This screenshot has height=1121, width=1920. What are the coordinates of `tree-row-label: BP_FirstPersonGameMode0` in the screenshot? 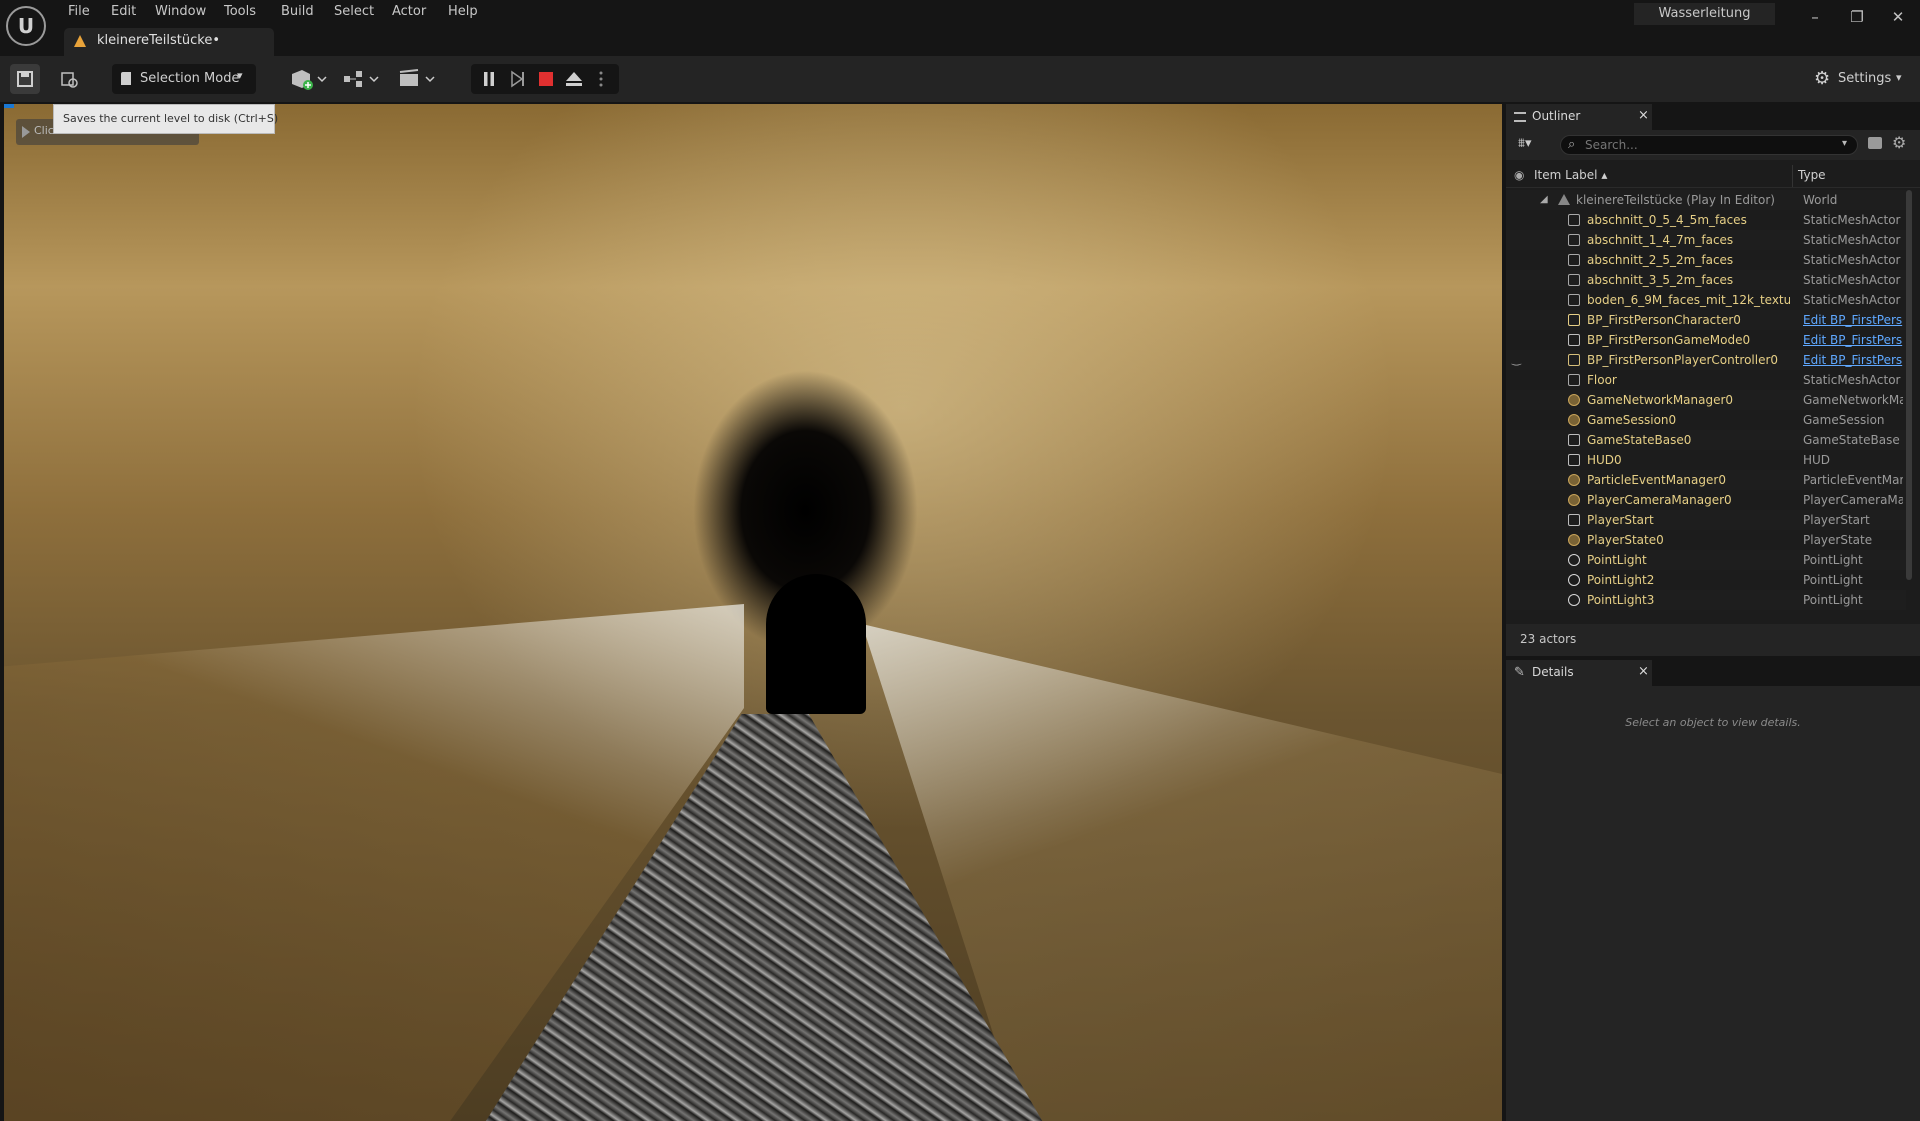 It's located at (1669, 340).